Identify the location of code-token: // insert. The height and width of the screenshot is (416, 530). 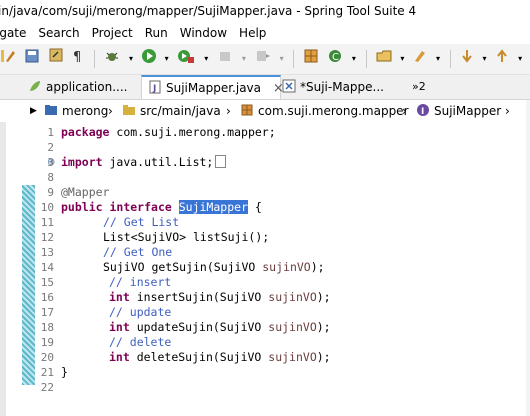
(140, 282).